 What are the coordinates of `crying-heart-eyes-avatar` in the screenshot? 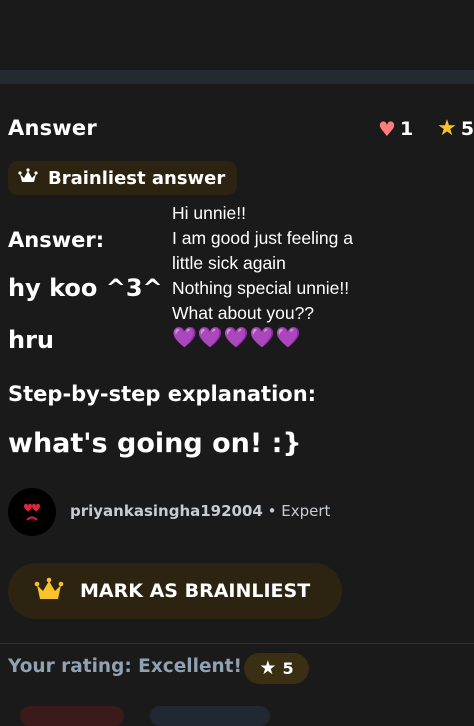 It's located at (32, 512).